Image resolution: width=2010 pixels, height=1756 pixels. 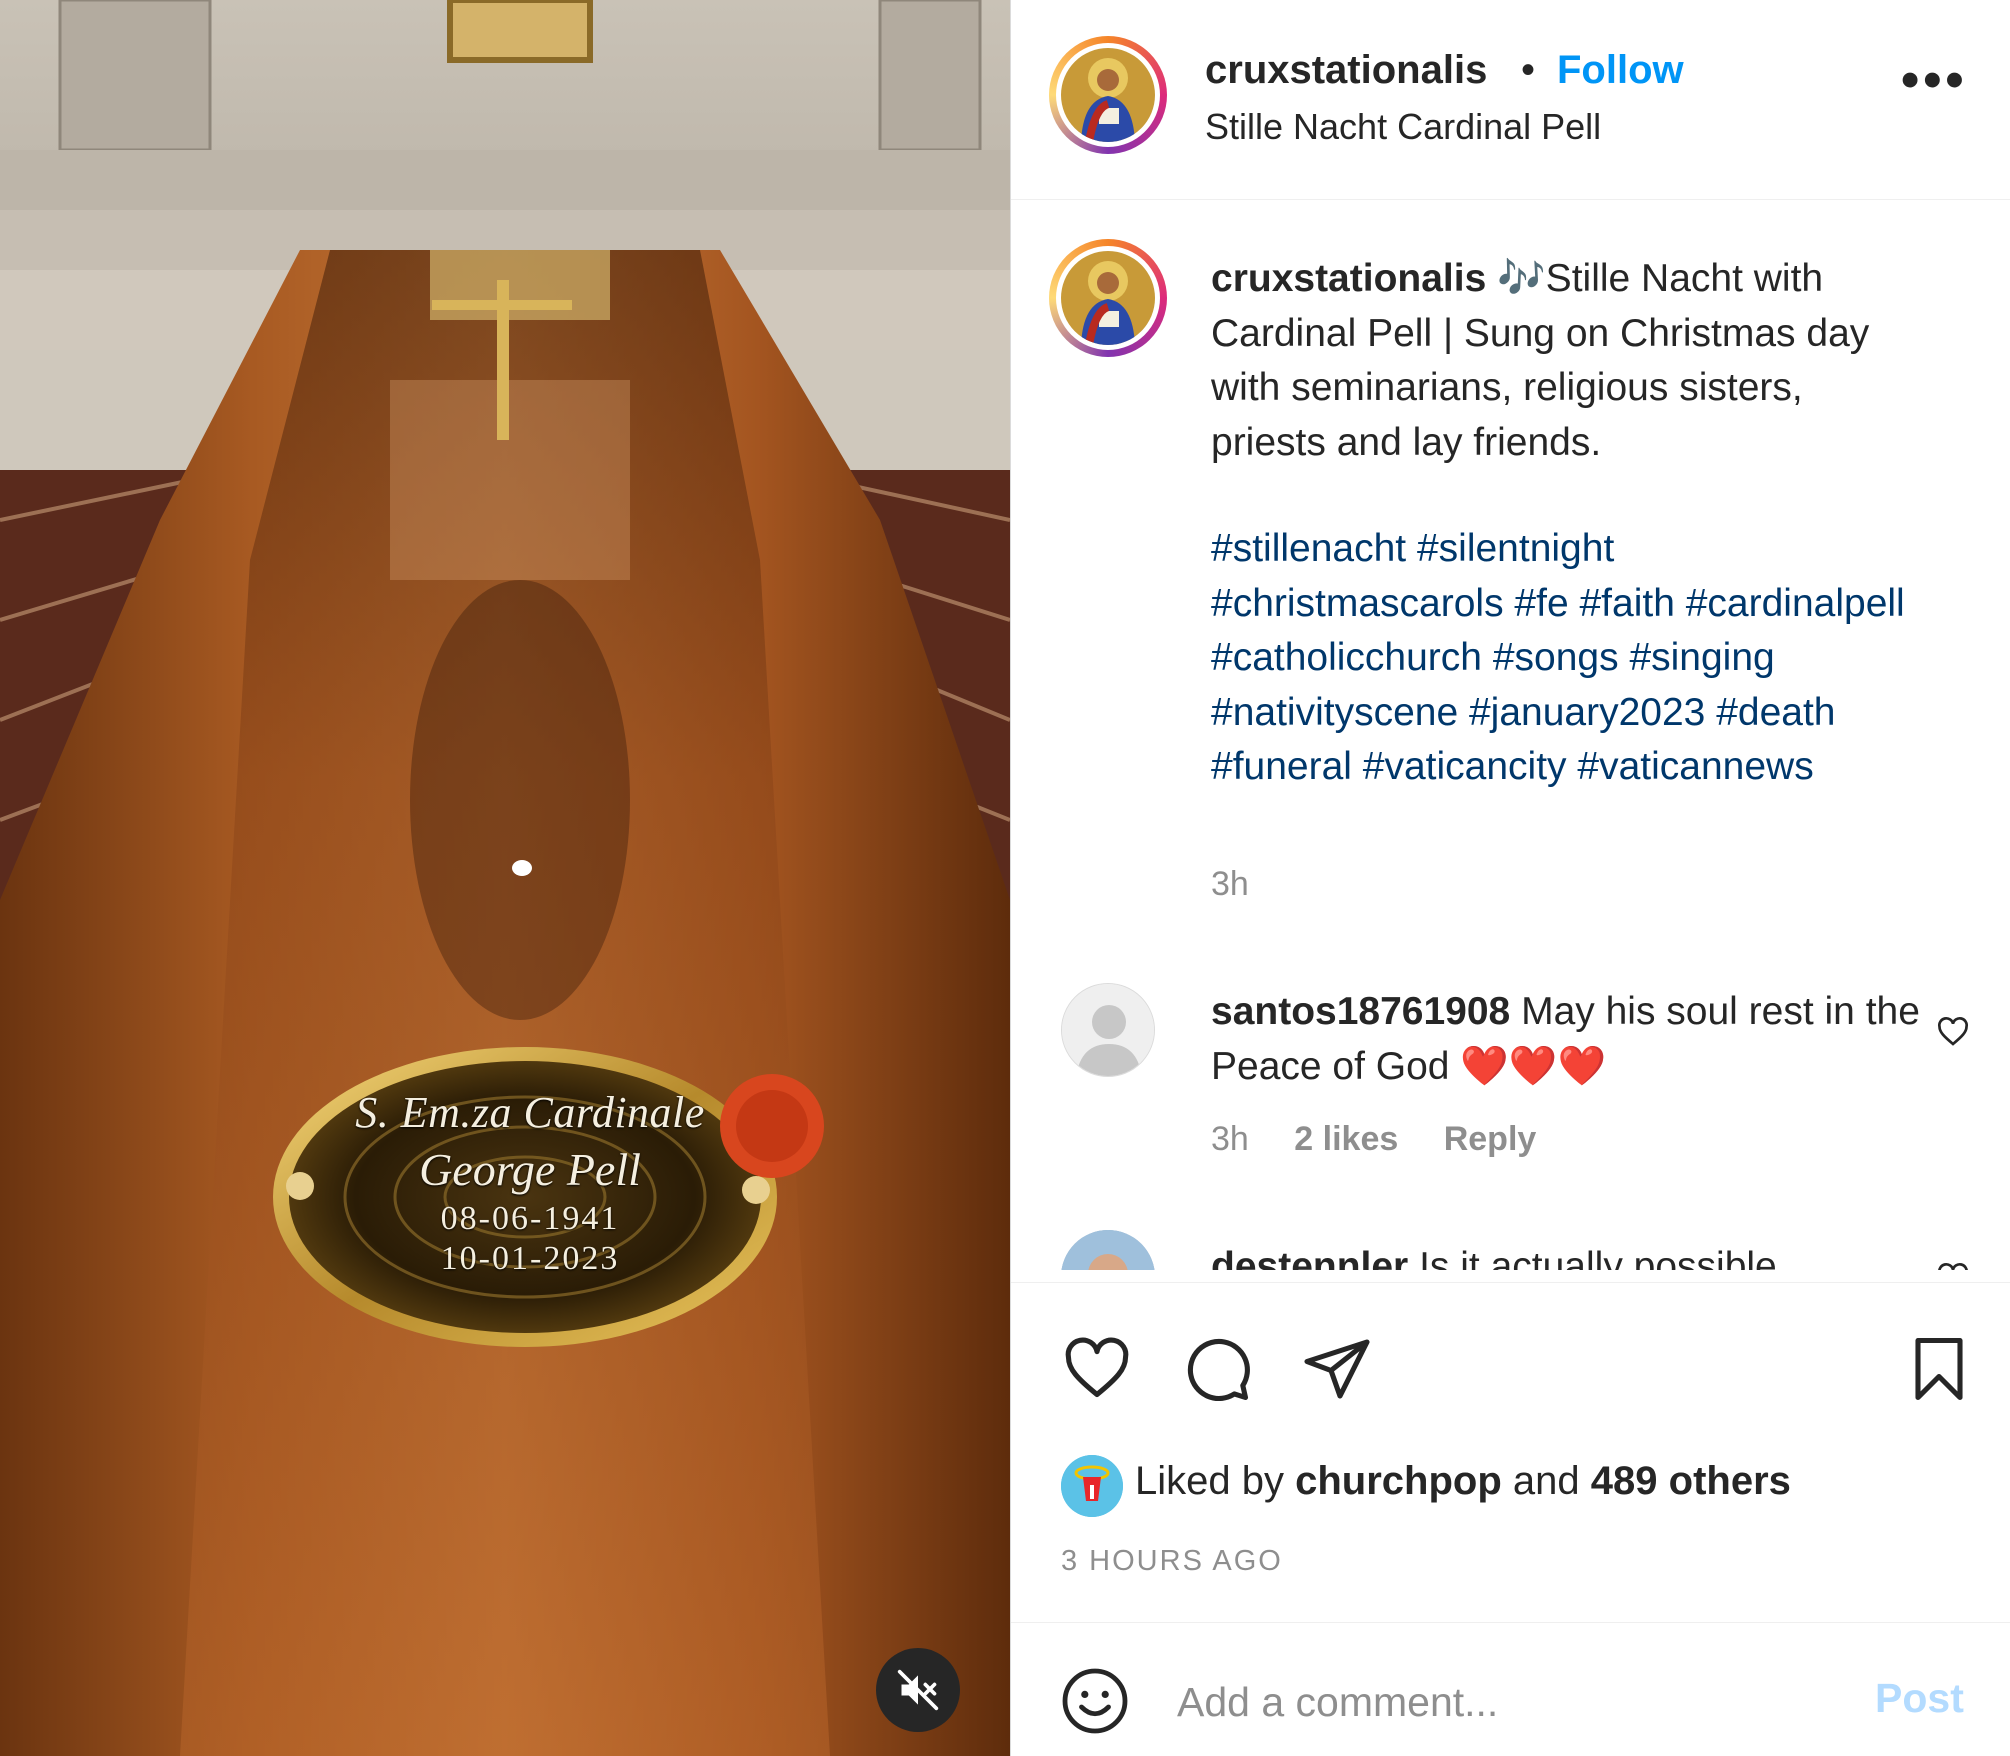 I want to click on hashtag-link: #january2023, so click(x=1587, y=712).